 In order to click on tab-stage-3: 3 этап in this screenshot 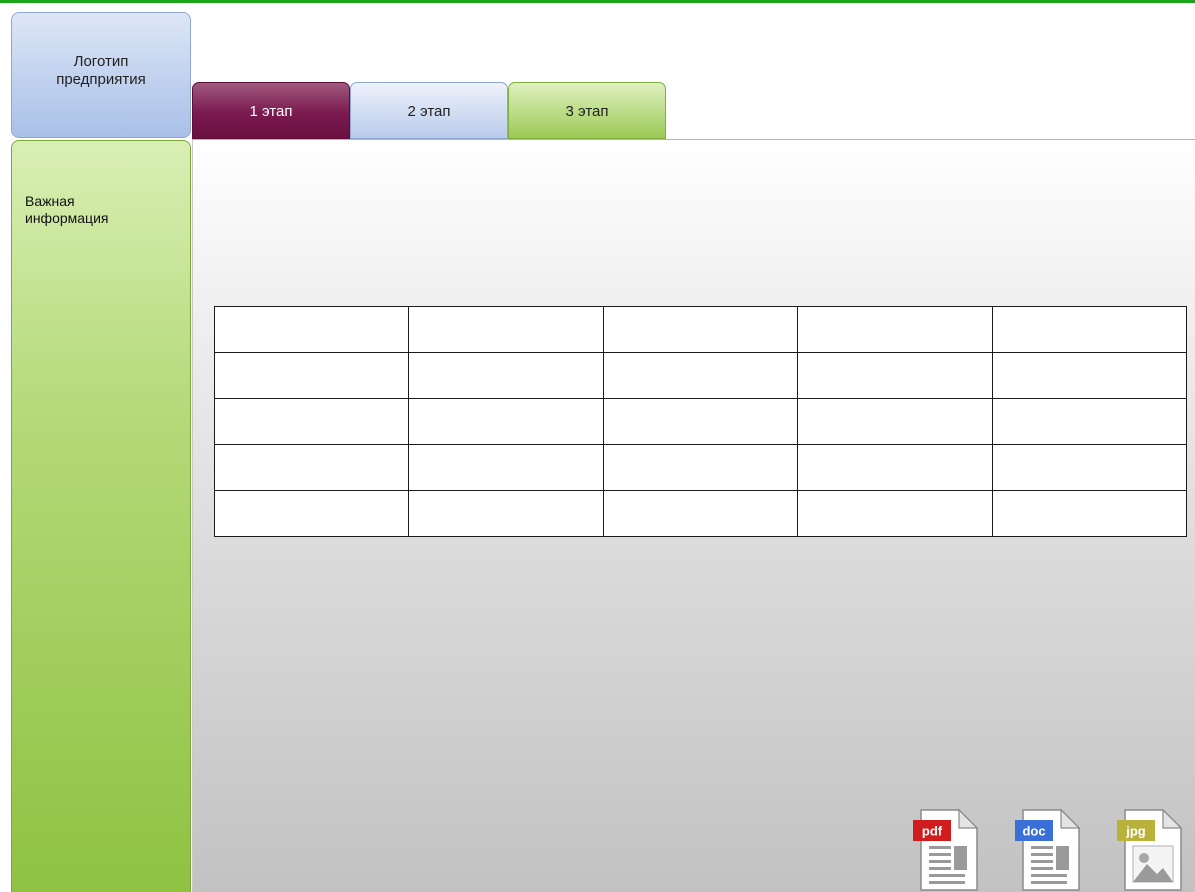, I will do `click(587, 110)`.